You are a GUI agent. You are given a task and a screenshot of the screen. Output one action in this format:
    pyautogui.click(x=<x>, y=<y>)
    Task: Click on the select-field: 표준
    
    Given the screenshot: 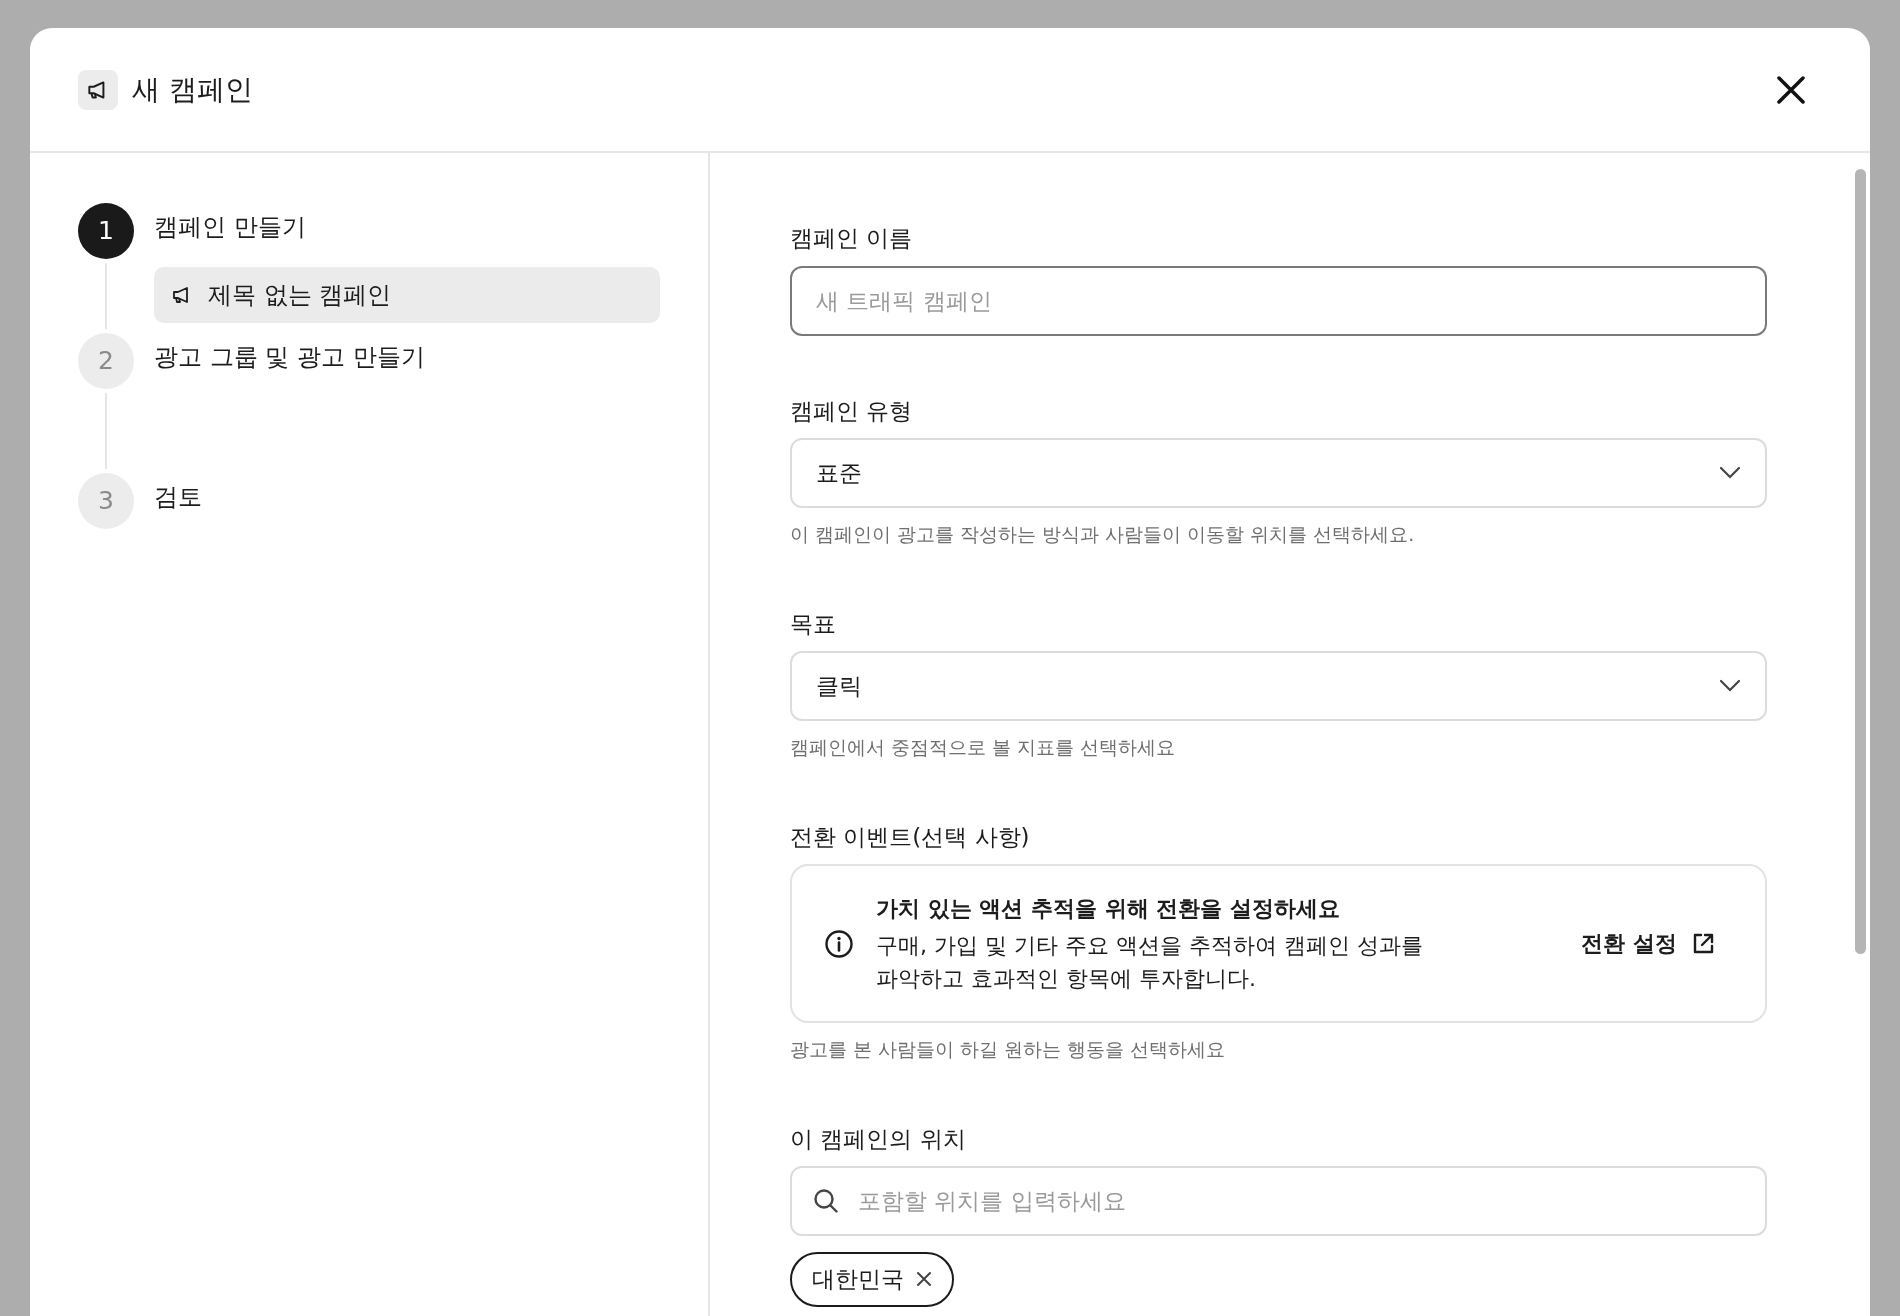 What is the action you would take?
    pyautogui.click(x=1278, y=473)
    